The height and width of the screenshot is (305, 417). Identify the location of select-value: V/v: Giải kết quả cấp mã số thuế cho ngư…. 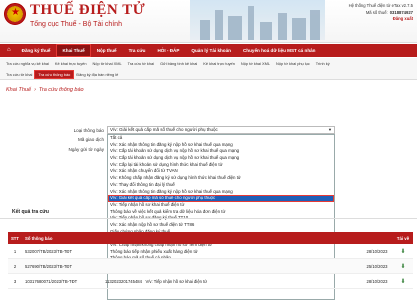
(164, 129).